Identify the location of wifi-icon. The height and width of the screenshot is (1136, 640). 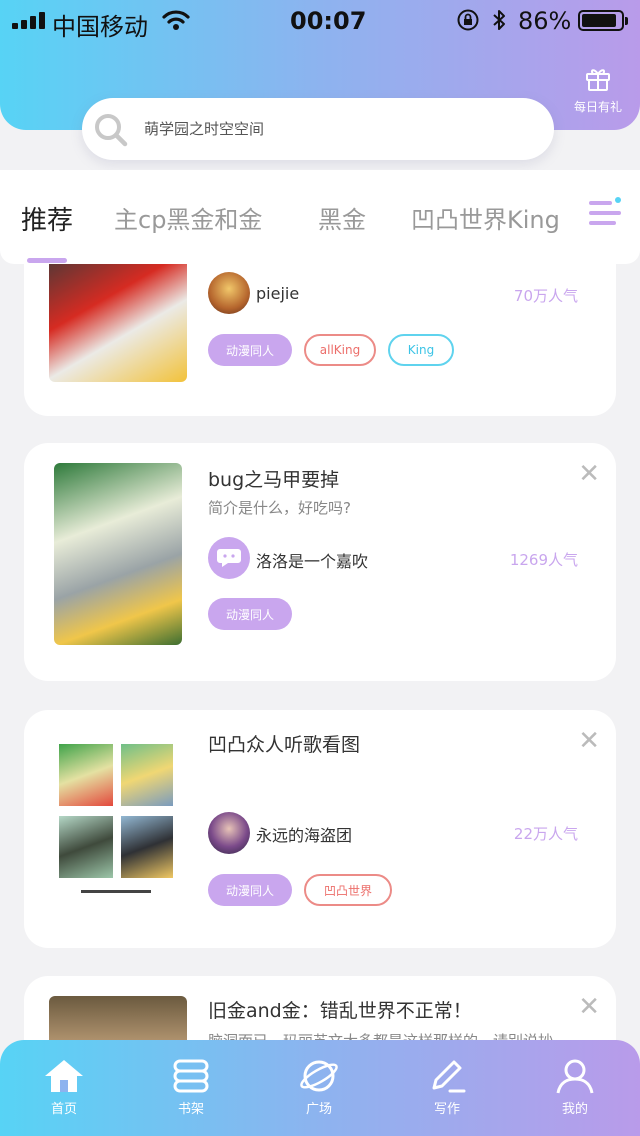
(176, 23).